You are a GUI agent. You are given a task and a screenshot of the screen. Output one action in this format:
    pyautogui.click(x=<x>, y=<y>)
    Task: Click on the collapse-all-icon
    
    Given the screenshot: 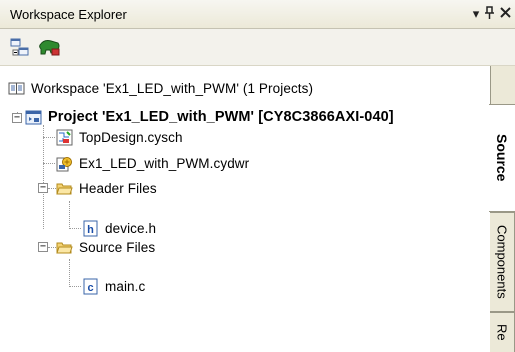 What is the action you would take?
    pyautogui.click(x=19, y=47)
    